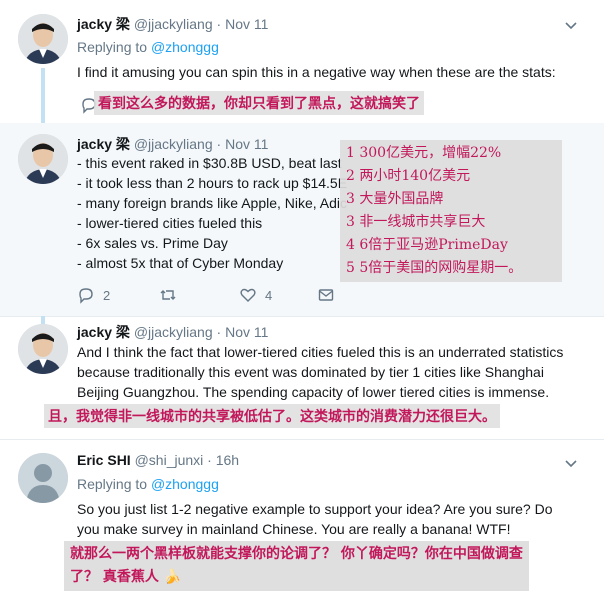  Describe the element at coordinates (93, 295) in the screenshot. I see `reply-button: 2` at that location.